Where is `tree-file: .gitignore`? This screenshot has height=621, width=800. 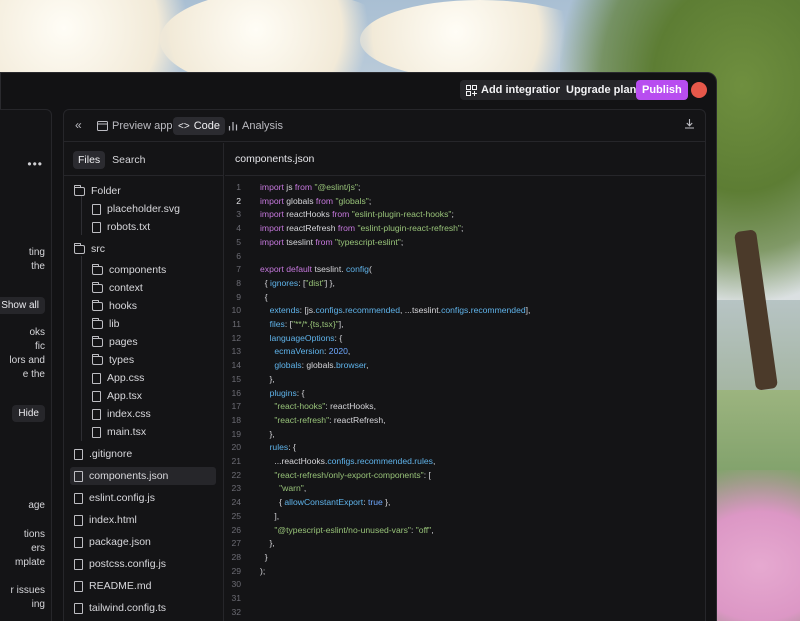
tree-file: .gitignore is located at coordinates (143, 454).